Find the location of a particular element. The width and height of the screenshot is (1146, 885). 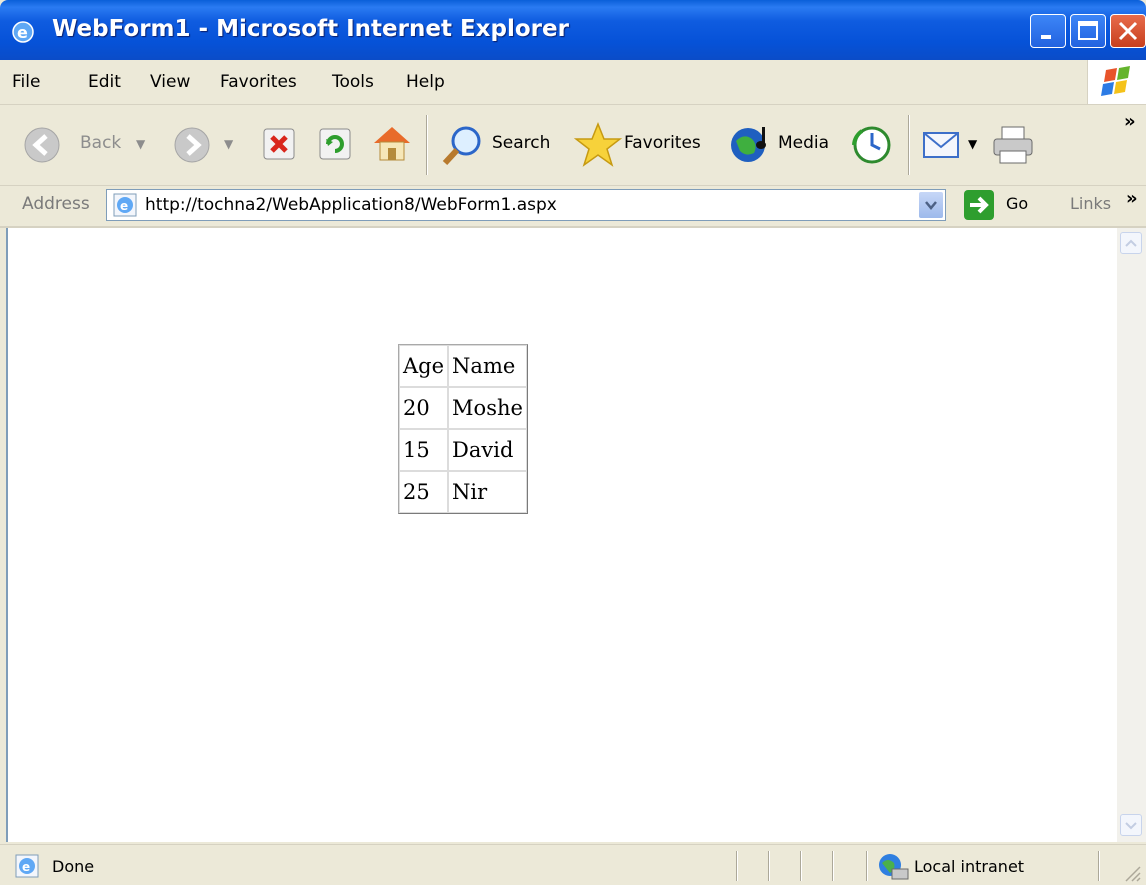

close-icon is located at coordinates (1128, 31).